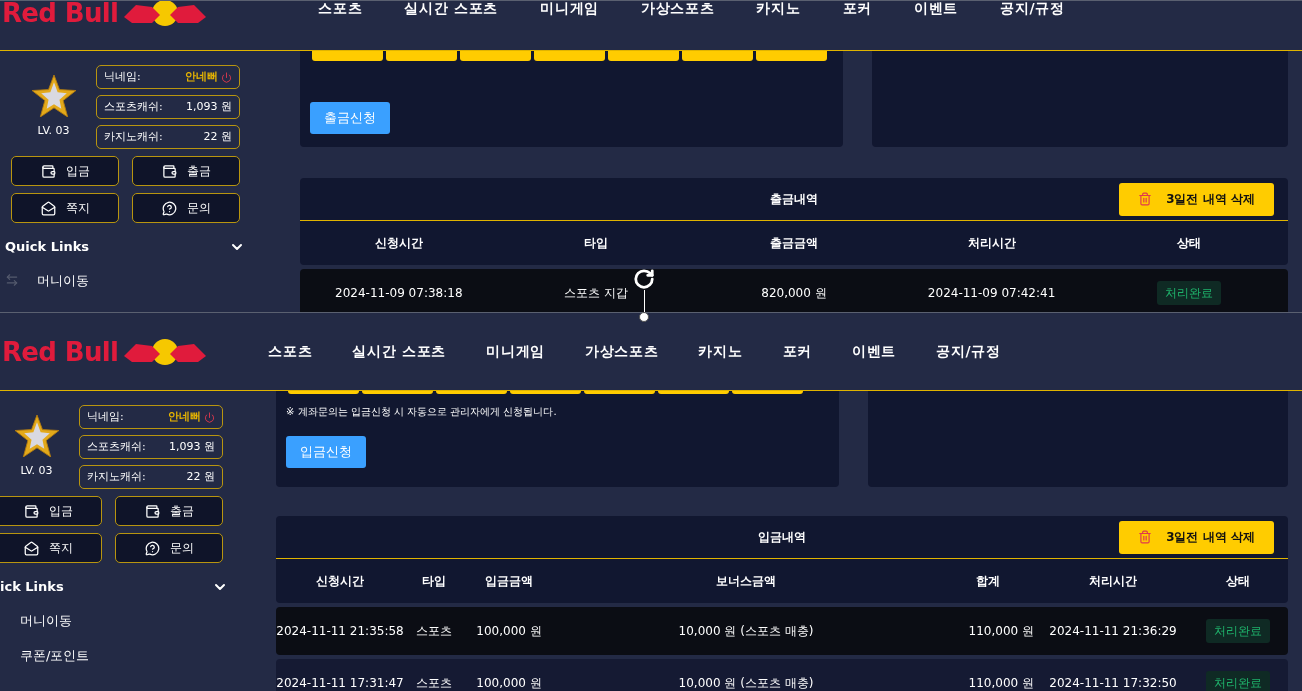 This screenshot has width=1302, height=691. What do you see at coordinates (794, 243) in the screenshot?
I see `column-header: 출금금액` at bounding box center [794, 243].